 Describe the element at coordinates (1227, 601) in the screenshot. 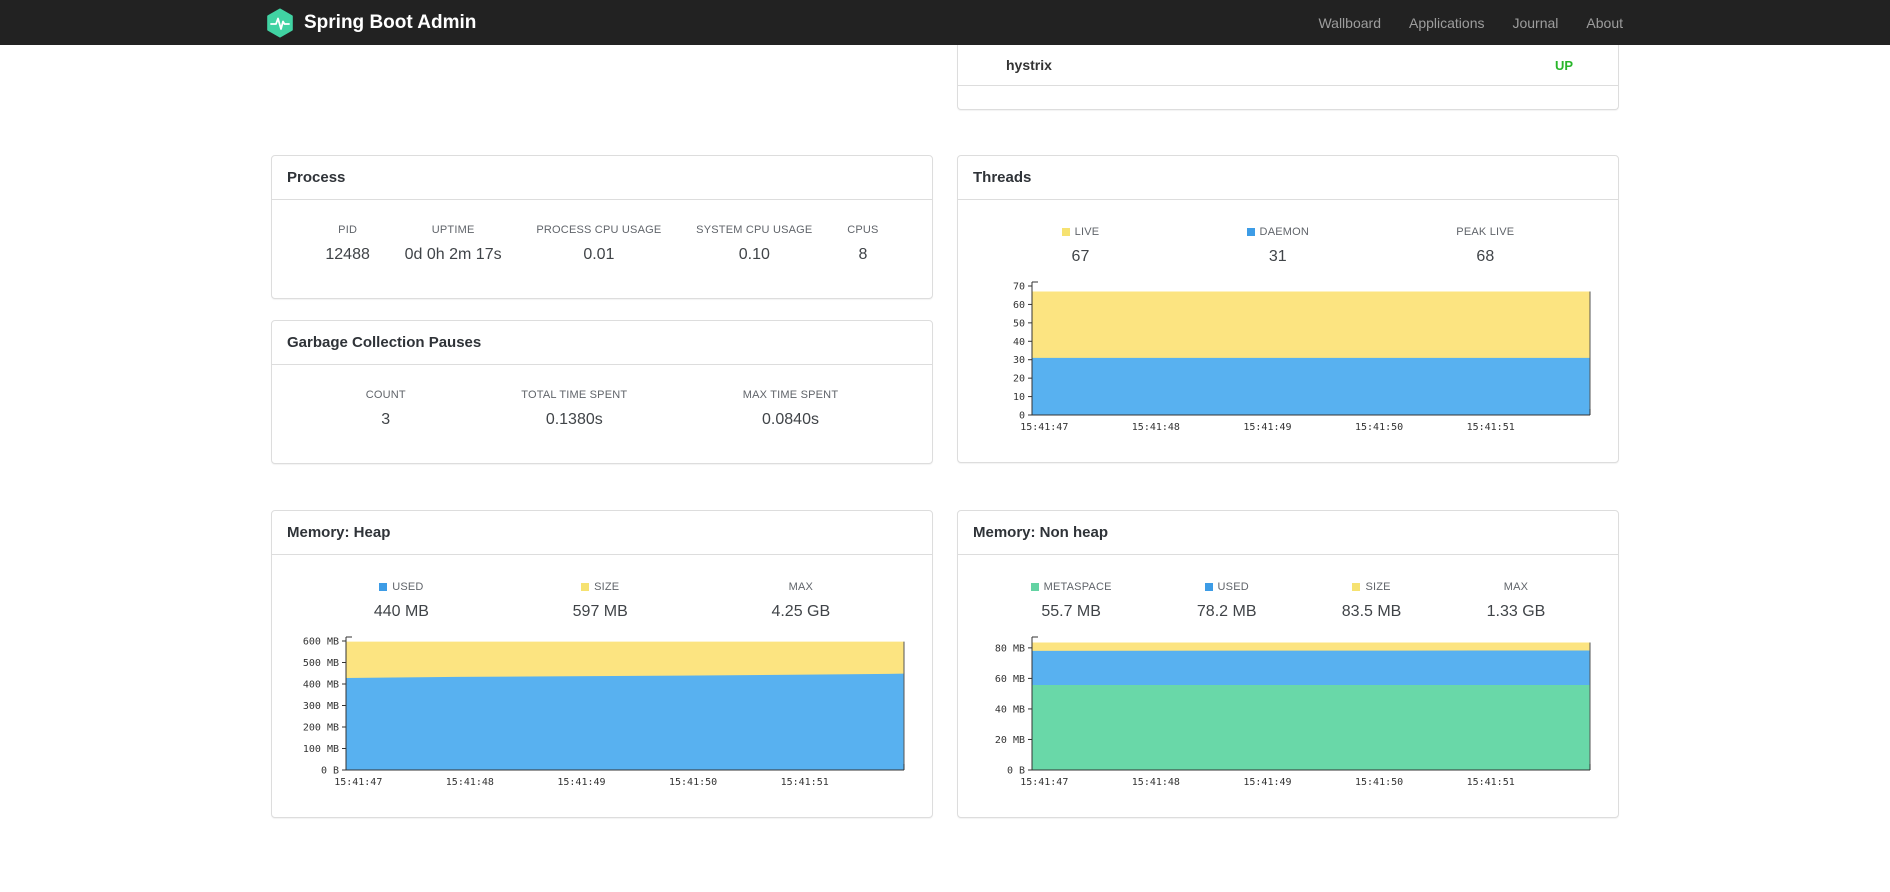

I see `legend-used: USED 78.2 MB` at that location.